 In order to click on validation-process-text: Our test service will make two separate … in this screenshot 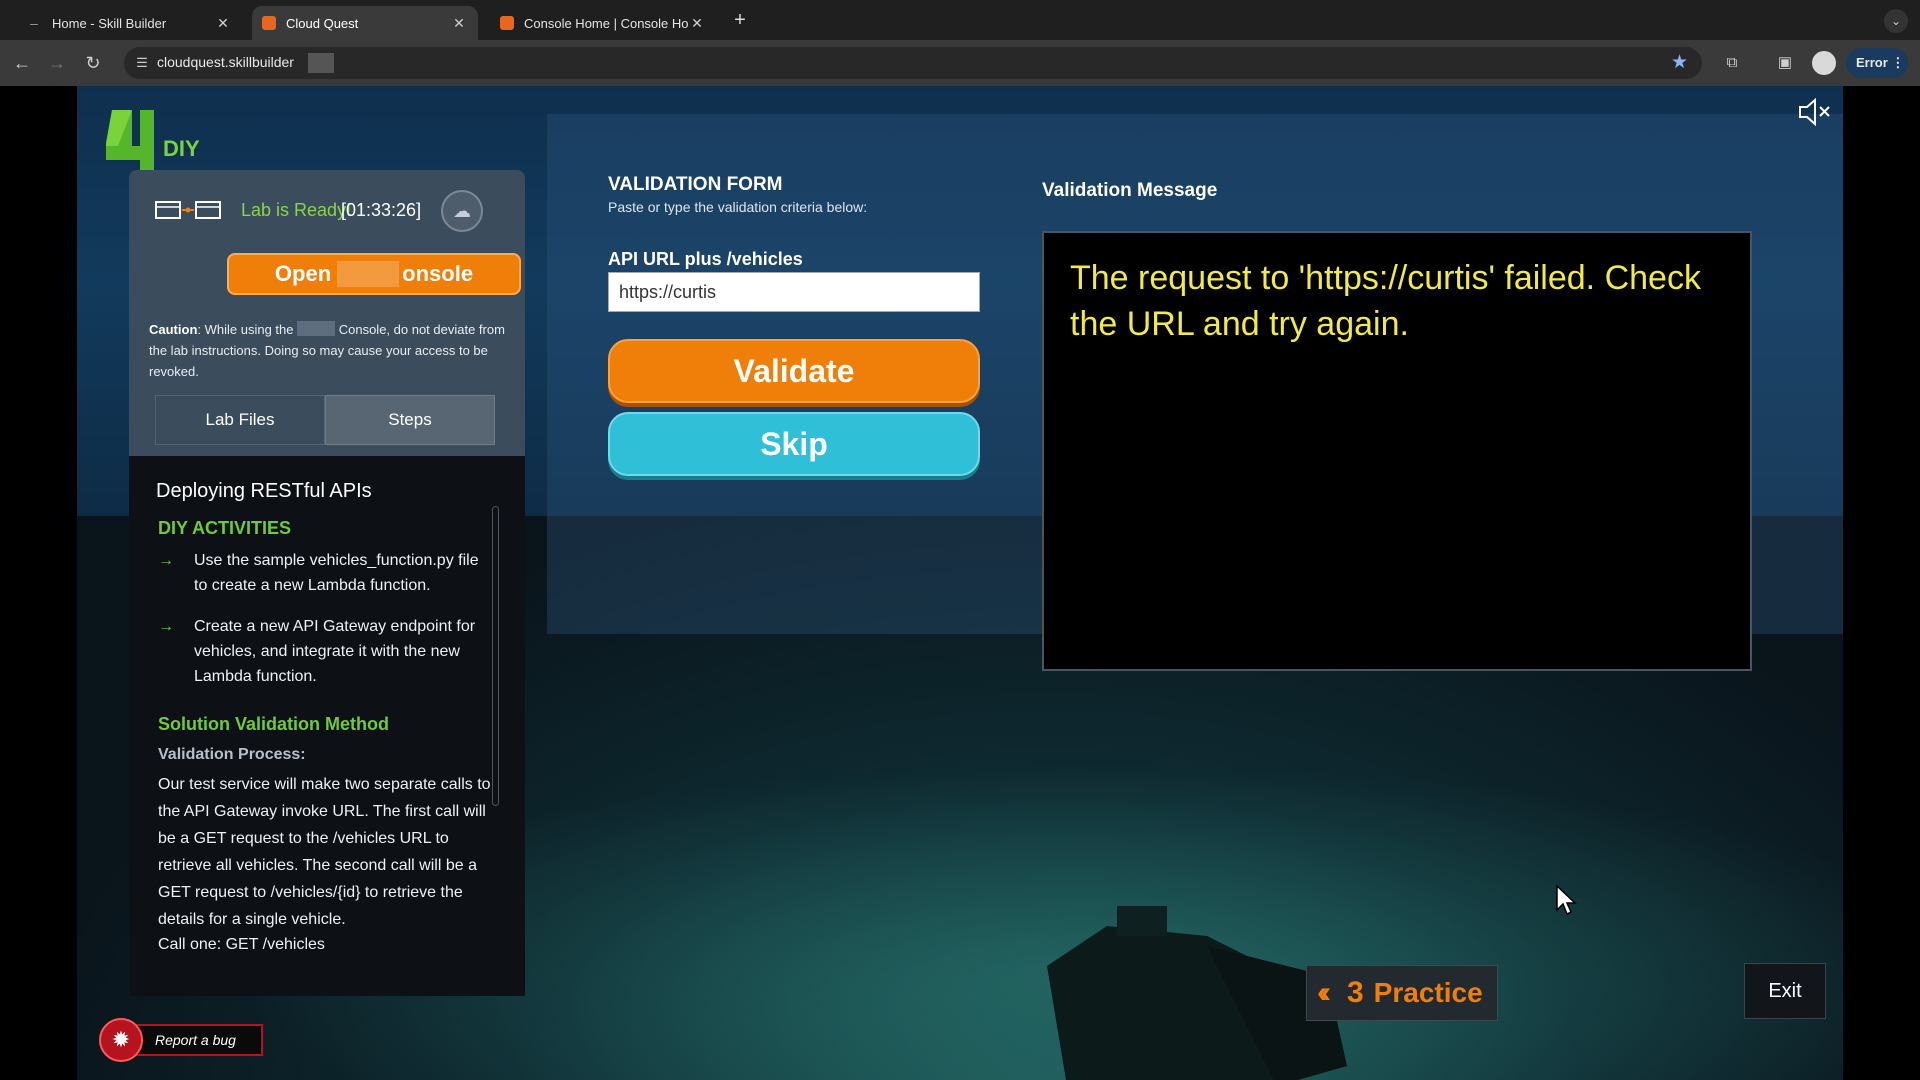, I will do `click(324, 852)`.